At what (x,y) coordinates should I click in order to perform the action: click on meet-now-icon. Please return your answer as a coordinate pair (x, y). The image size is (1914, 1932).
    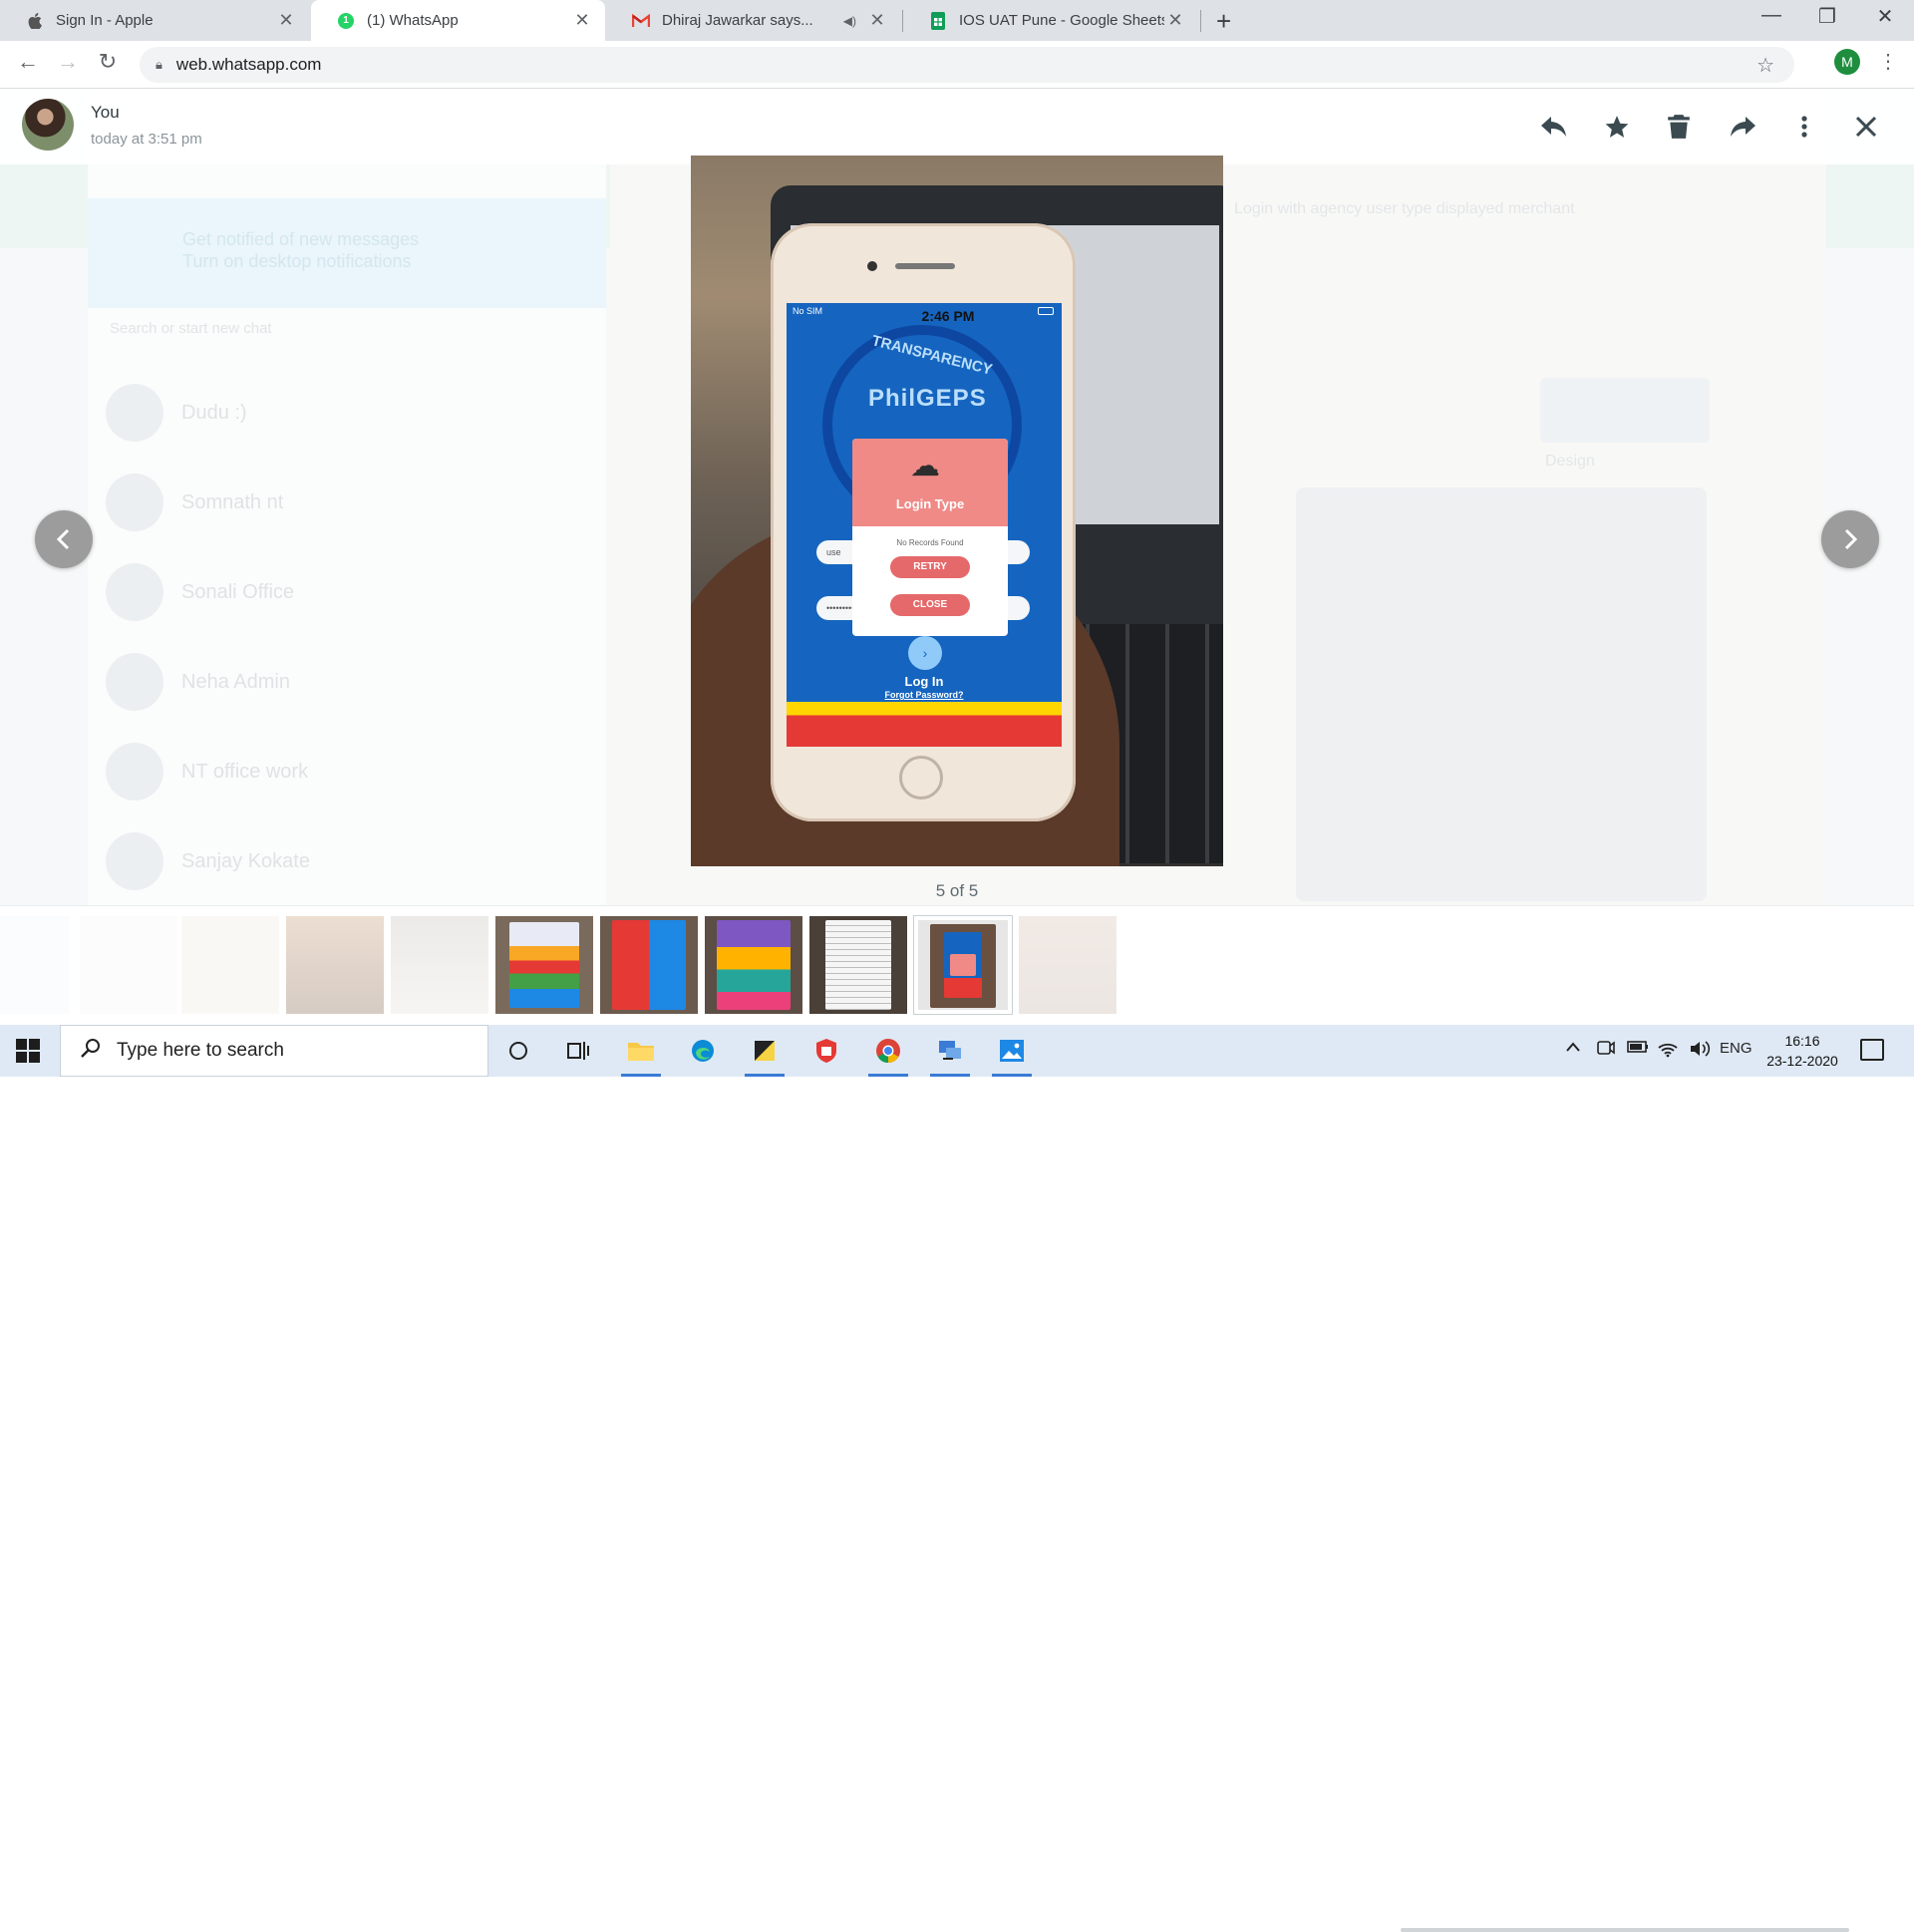
    Looking at the image, I should click on (1606, 1050).